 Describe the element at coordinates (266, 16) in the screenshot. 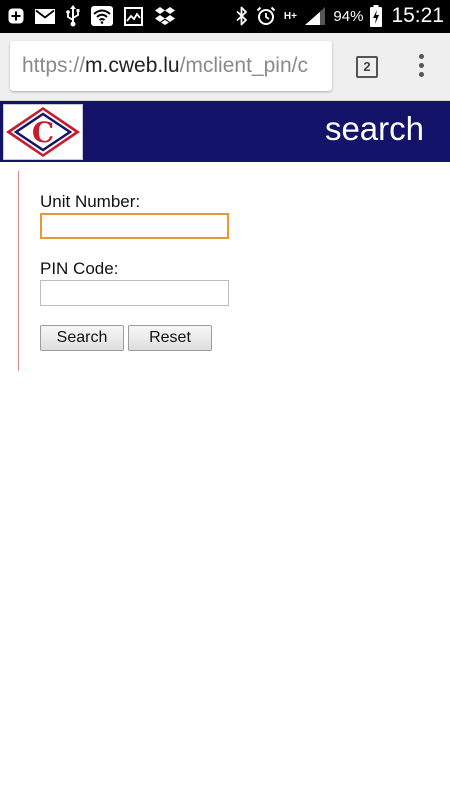

I see `alarm-icon` at that location.